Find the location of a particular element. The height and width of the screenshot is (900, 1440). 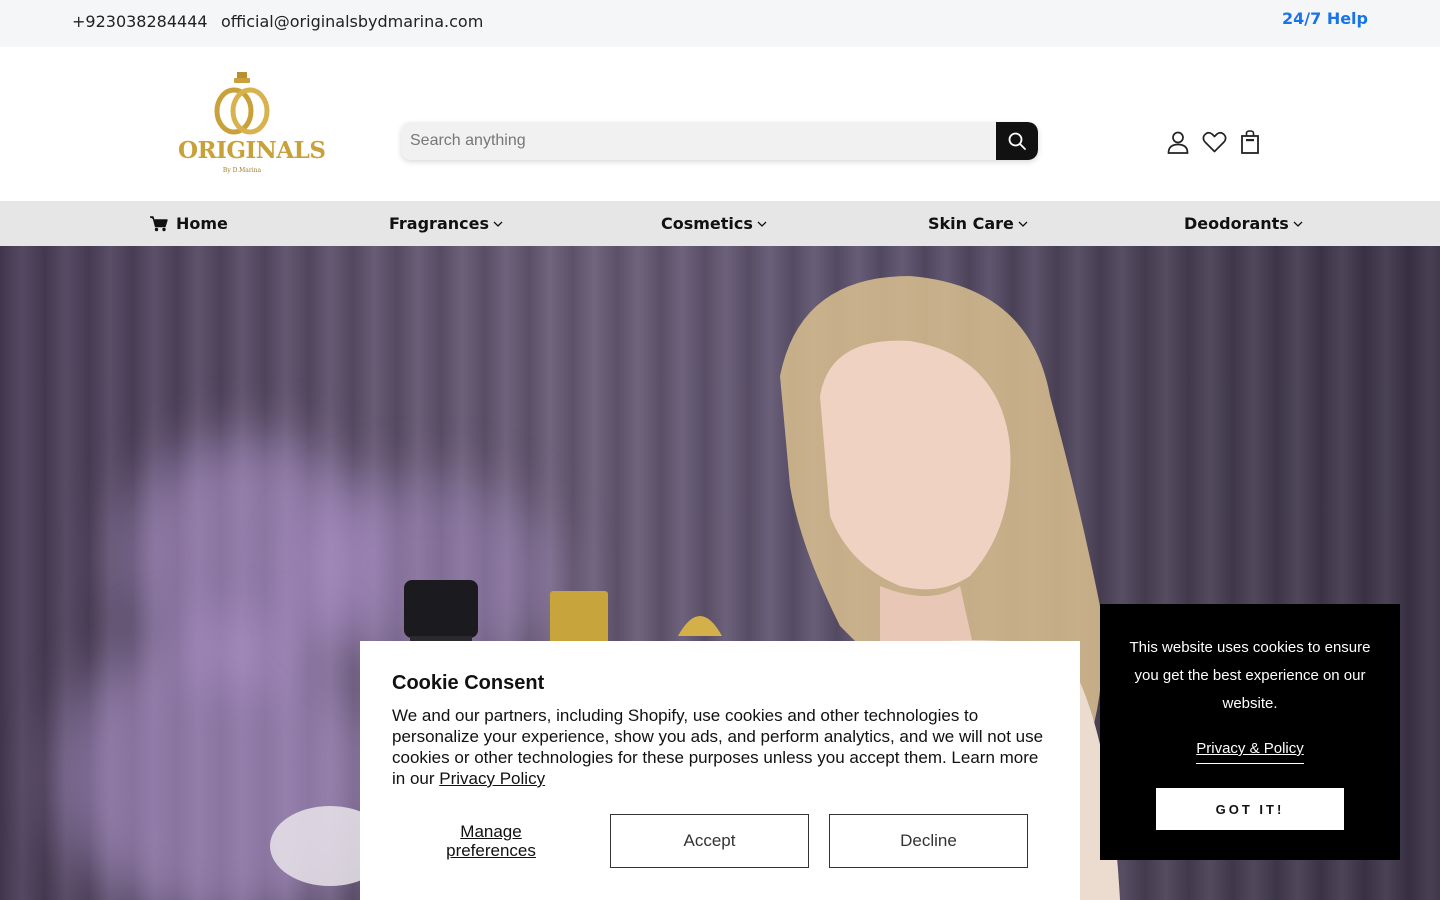

nav-item-home: Home is located at coordinates (189, 223).